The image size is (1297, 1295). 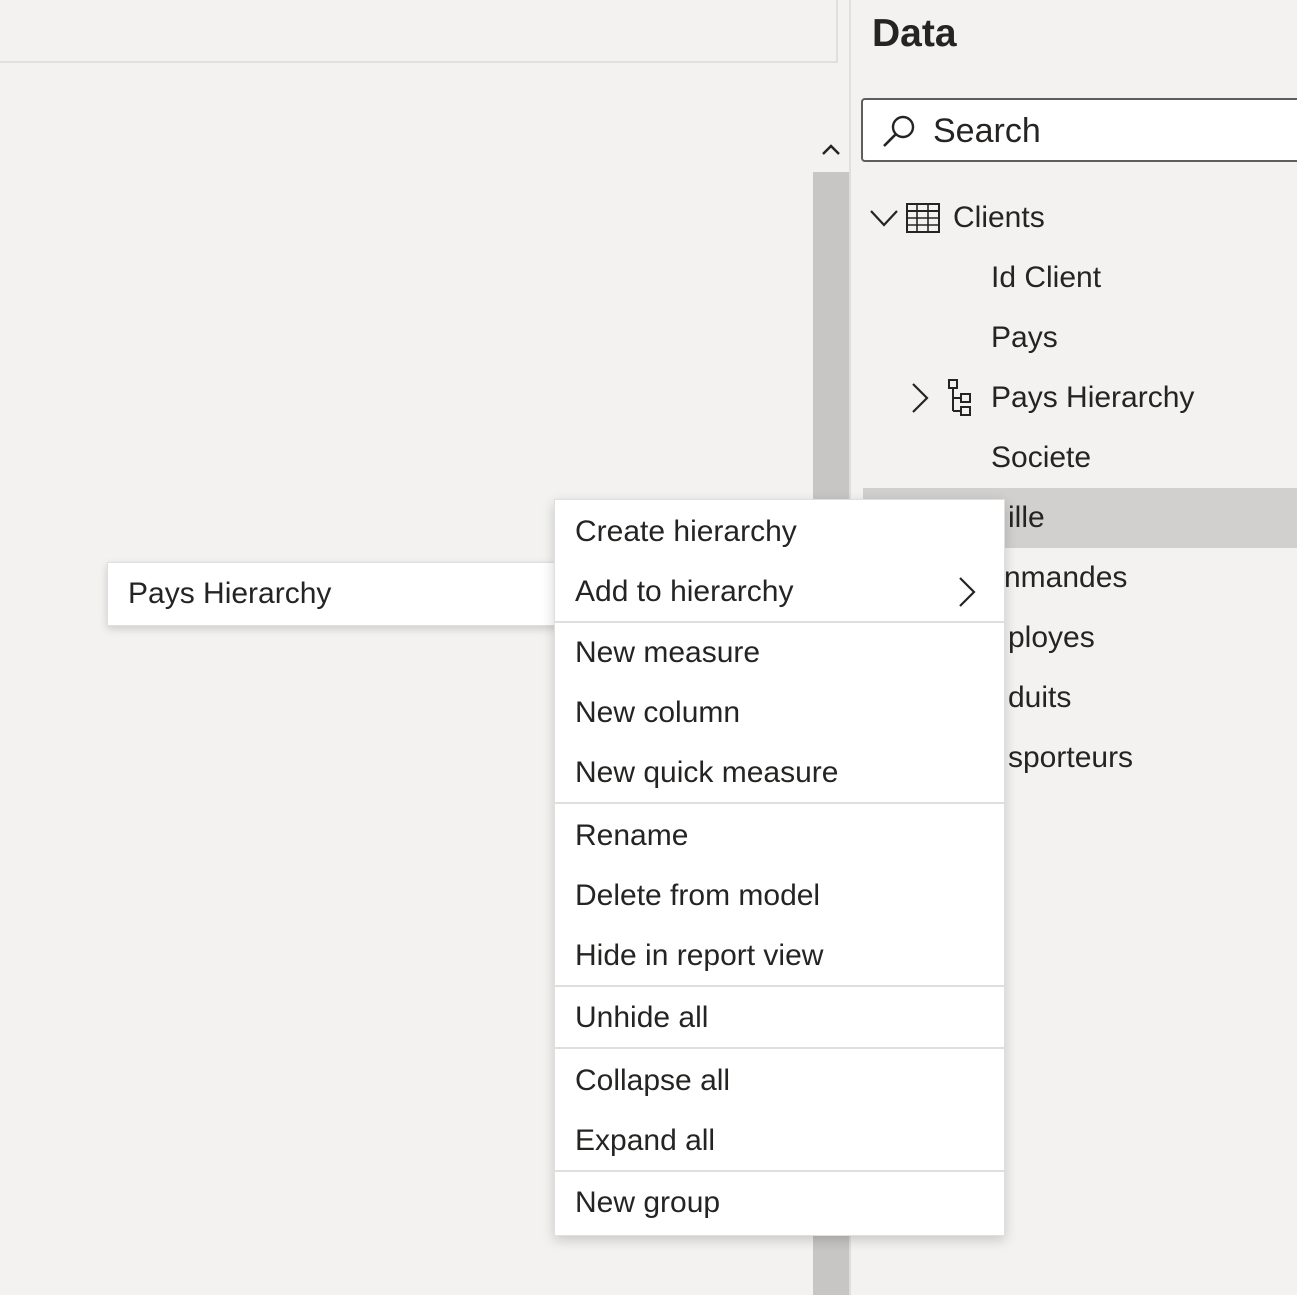 What do you see at coordinates (923, 218) in the screenshot?
I see `table-icon` at bounding box center [923, 218].